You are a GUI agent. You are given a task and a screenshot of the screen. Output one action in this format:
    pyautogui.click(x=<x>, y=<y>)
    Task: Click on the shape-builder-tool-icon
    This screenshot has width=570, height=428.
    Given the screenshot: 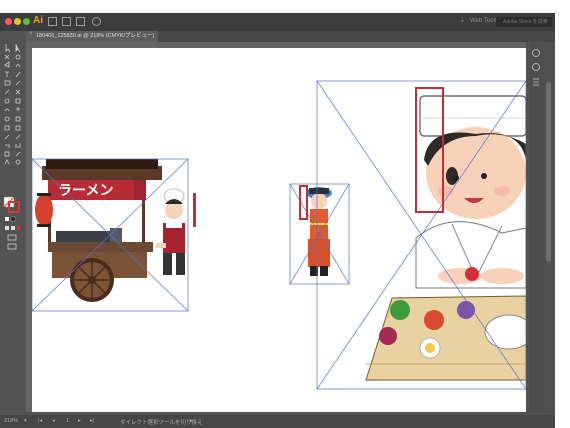 What is the action you would take?
    pyautogui.click(x=7, y=119)
    